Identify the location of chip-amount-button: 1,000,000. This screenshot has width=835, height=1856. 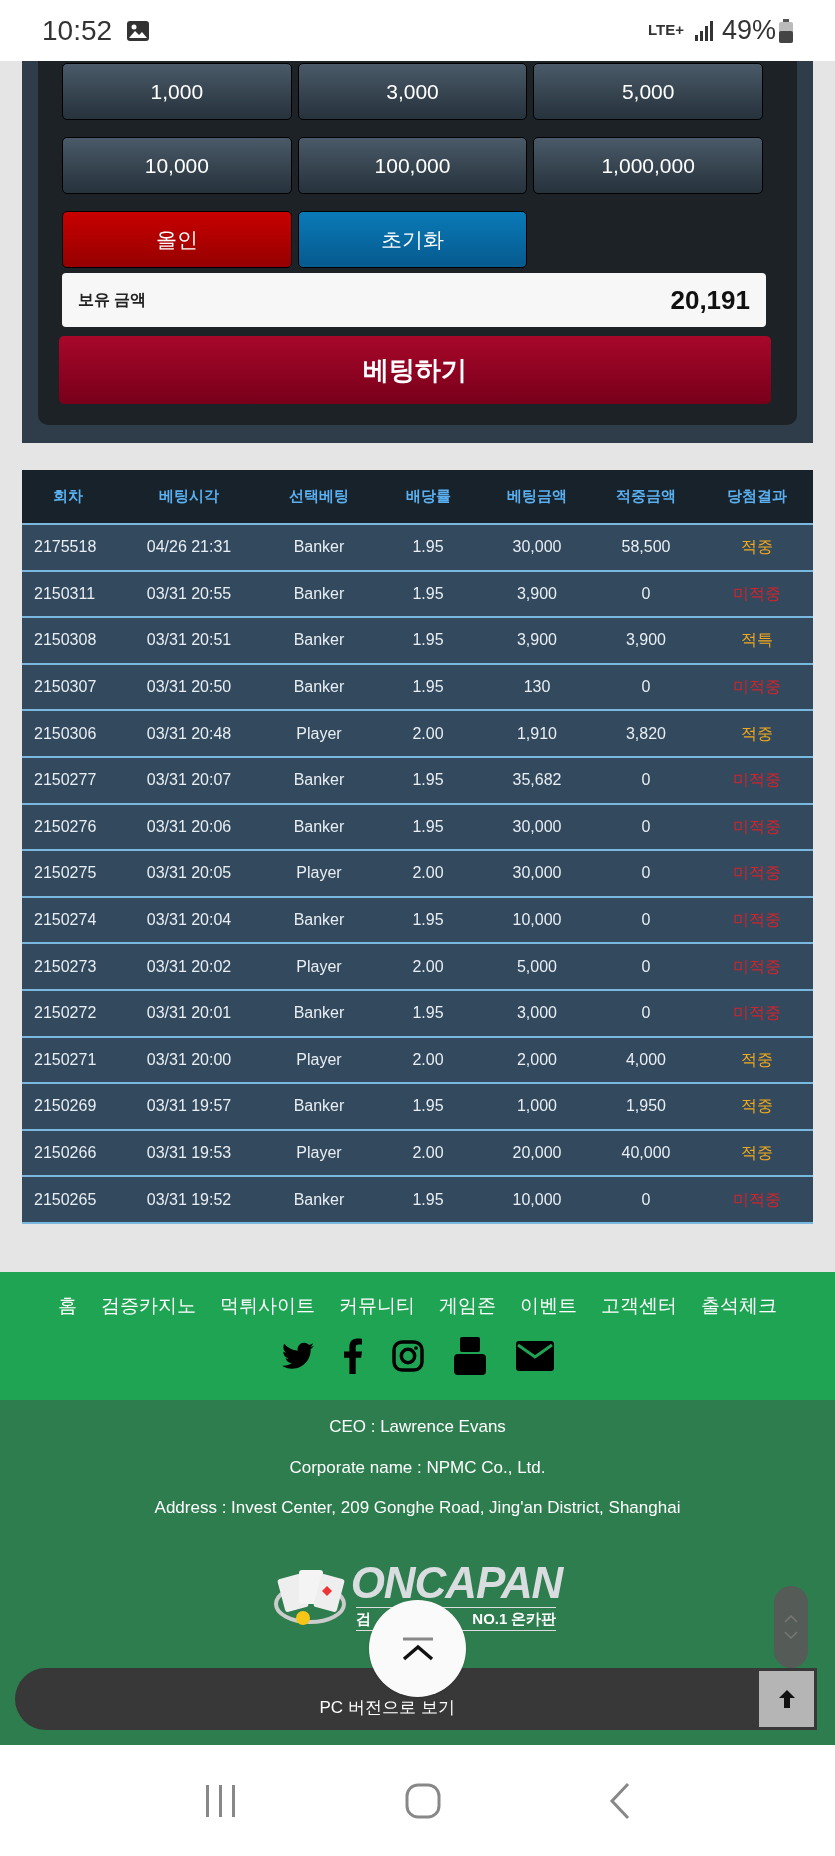
(648, 165).